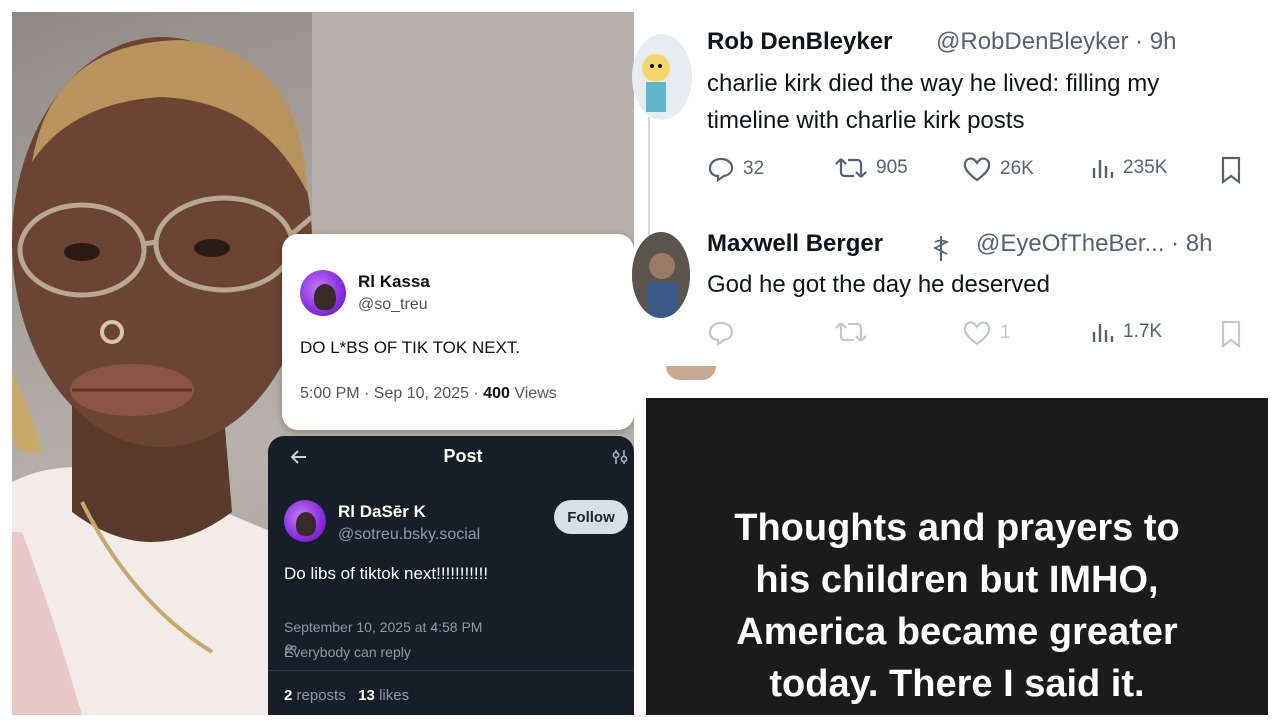 This screenshot has width=1280, height=725. I want to click on story-text-line-4: today. There I said it., so click(957, 684).